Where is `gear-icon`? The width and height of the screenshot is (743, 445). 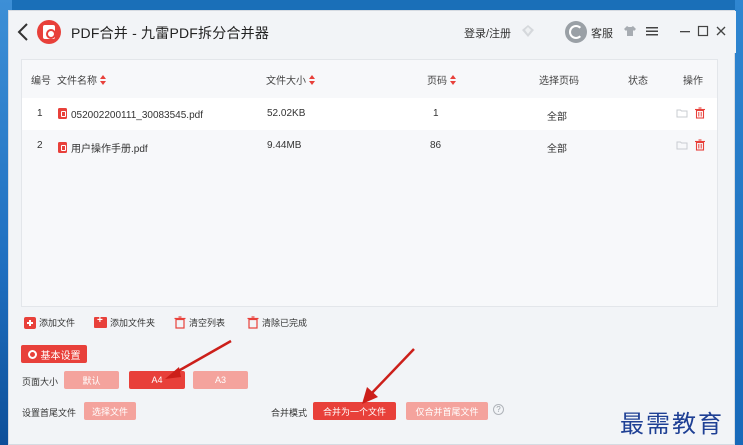
gear-icon is located at coordinates (32, 354).